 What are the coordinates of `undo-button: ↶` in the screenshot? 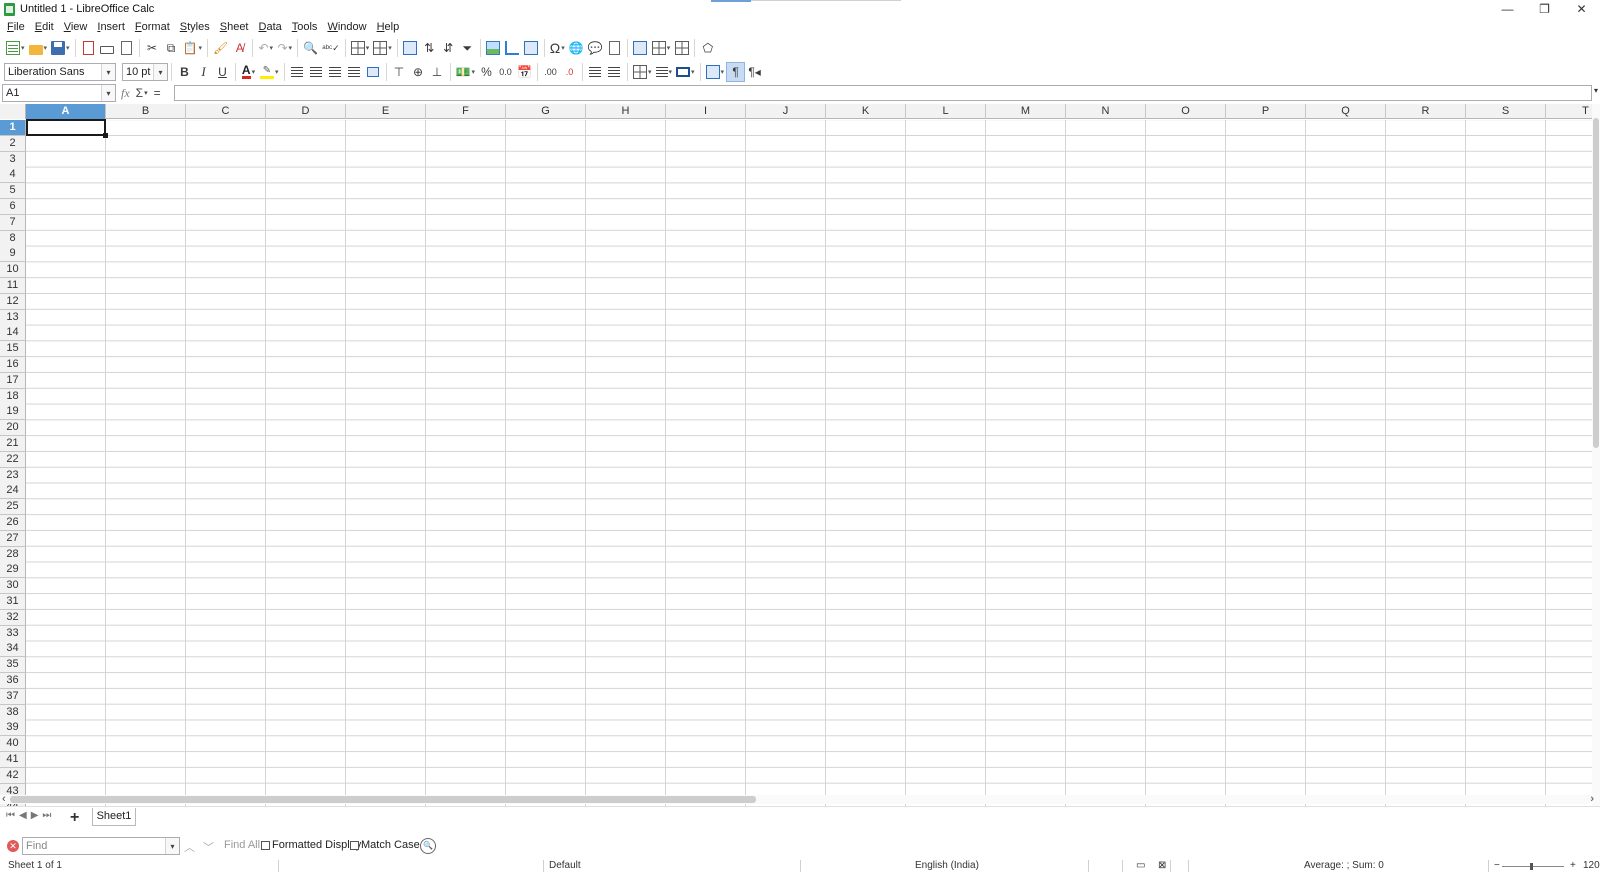 It's located at (265, 48).